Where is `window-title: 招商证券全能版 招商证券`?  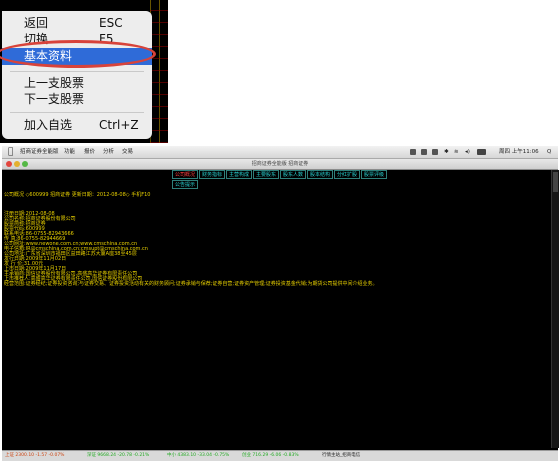 window-title: 招商证券全能版 招商证券 is located at coordinates (280, 164).